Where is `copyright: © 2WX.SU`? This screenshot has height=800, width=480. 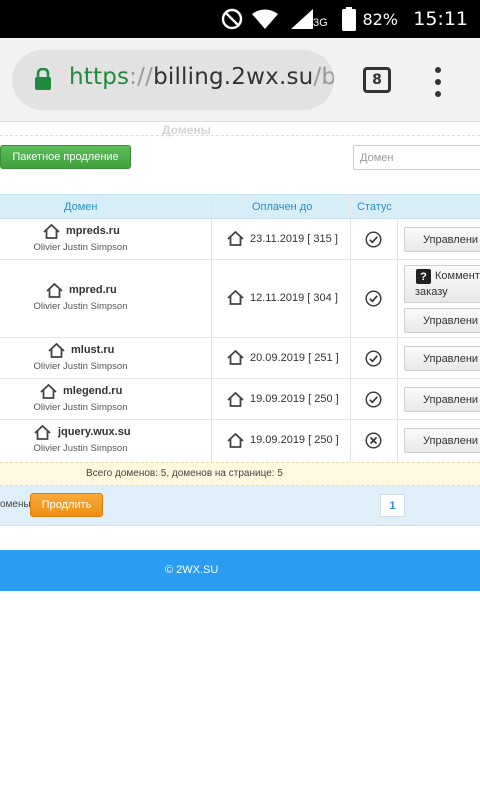 copyright: © 2WX.SU is located at coordinates (192, 570).